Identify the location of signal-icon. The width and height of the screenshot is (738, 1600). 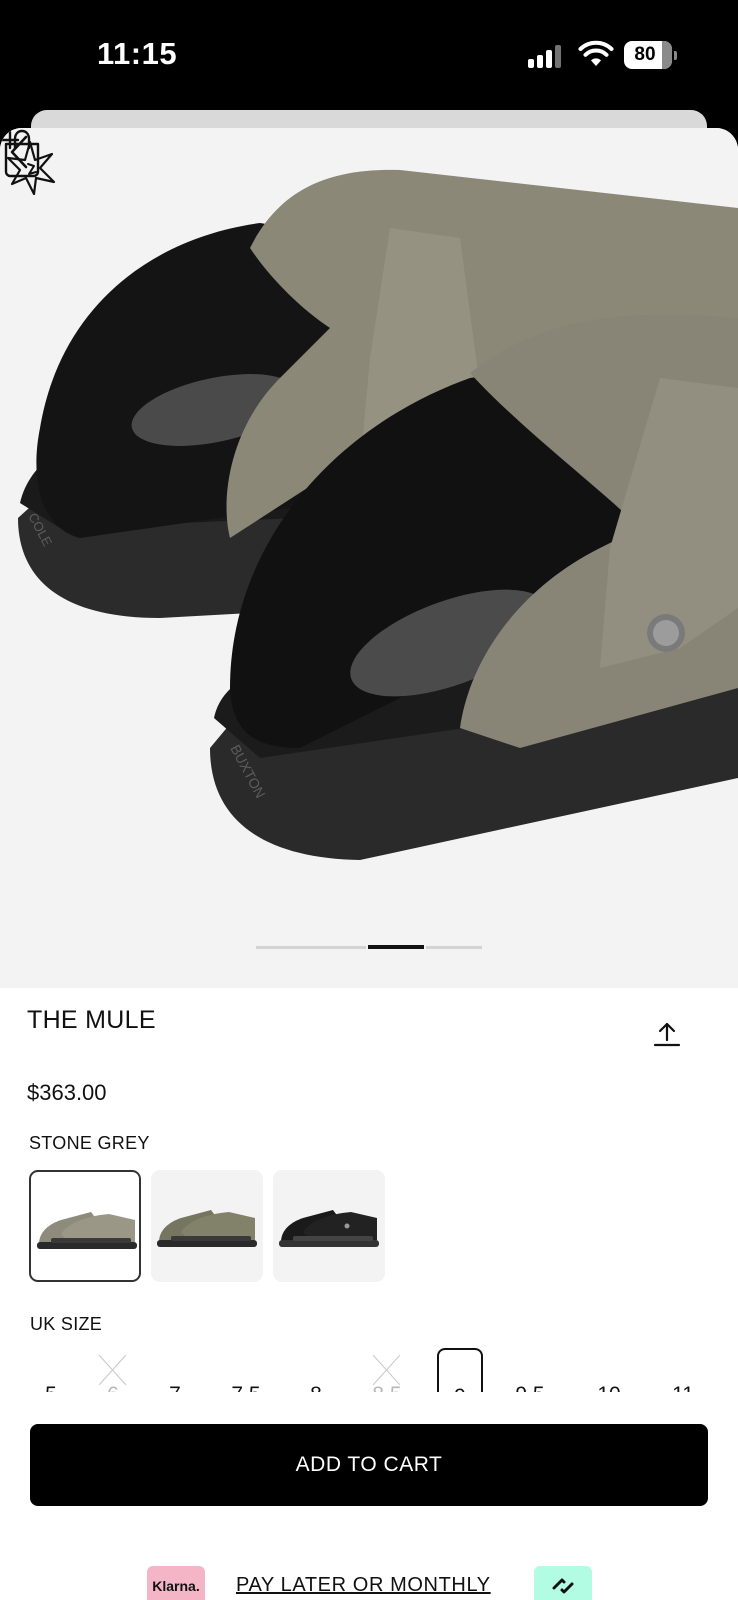
(546, 56).